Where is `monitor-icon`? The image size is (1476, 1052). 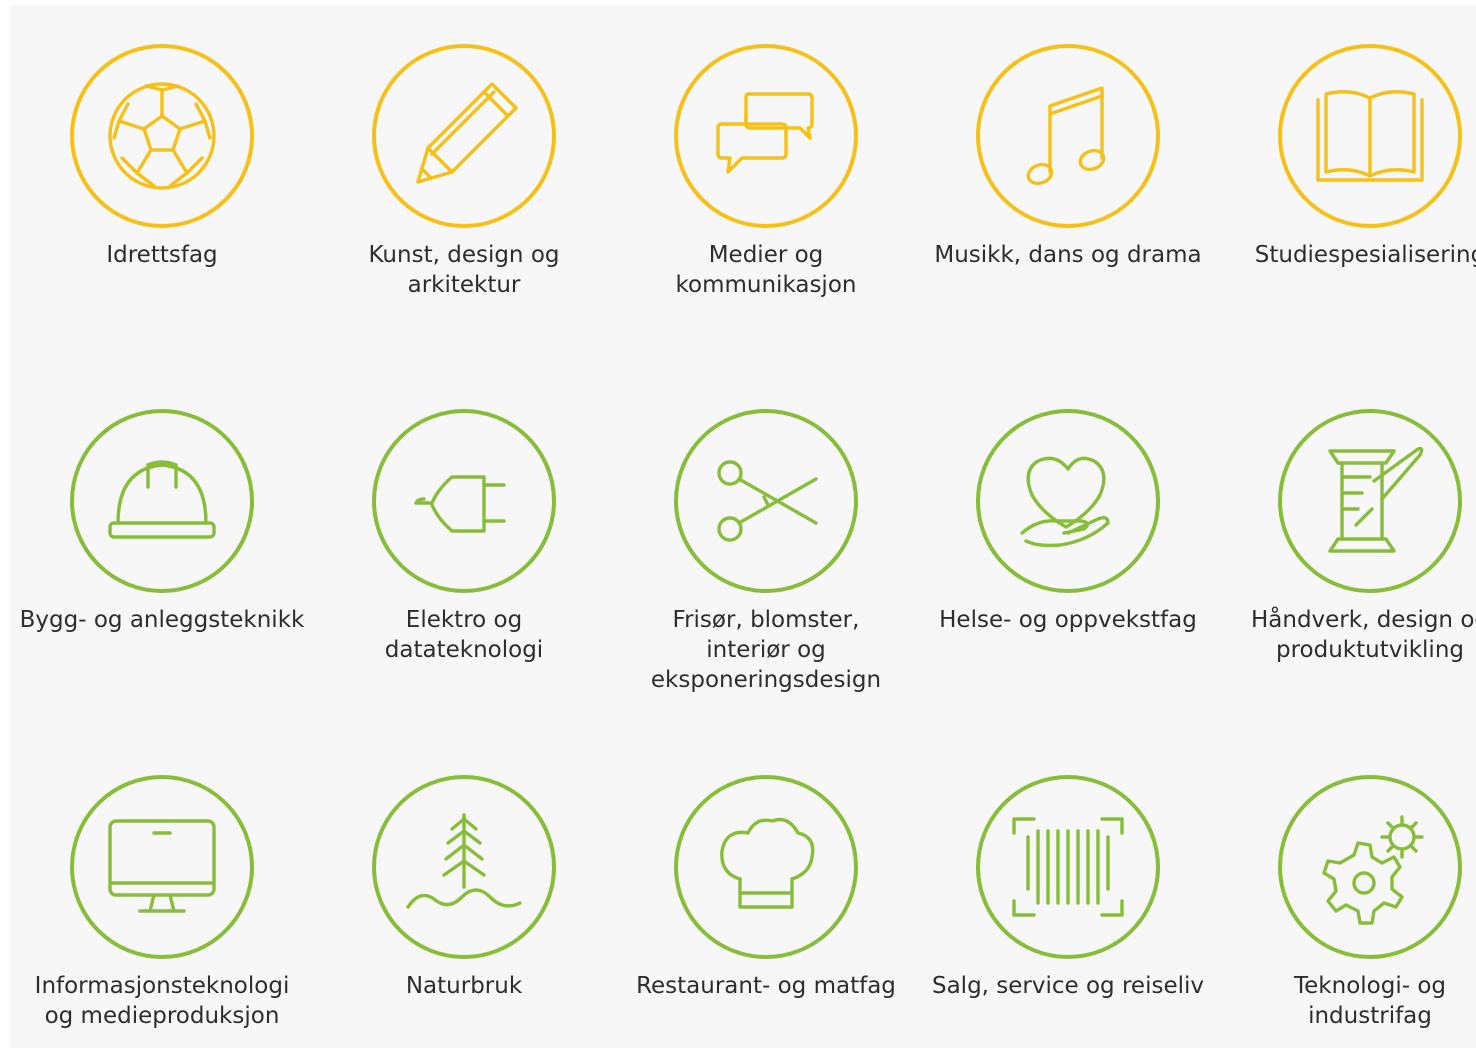
monitor-icon is located at coordinates (162, 866).